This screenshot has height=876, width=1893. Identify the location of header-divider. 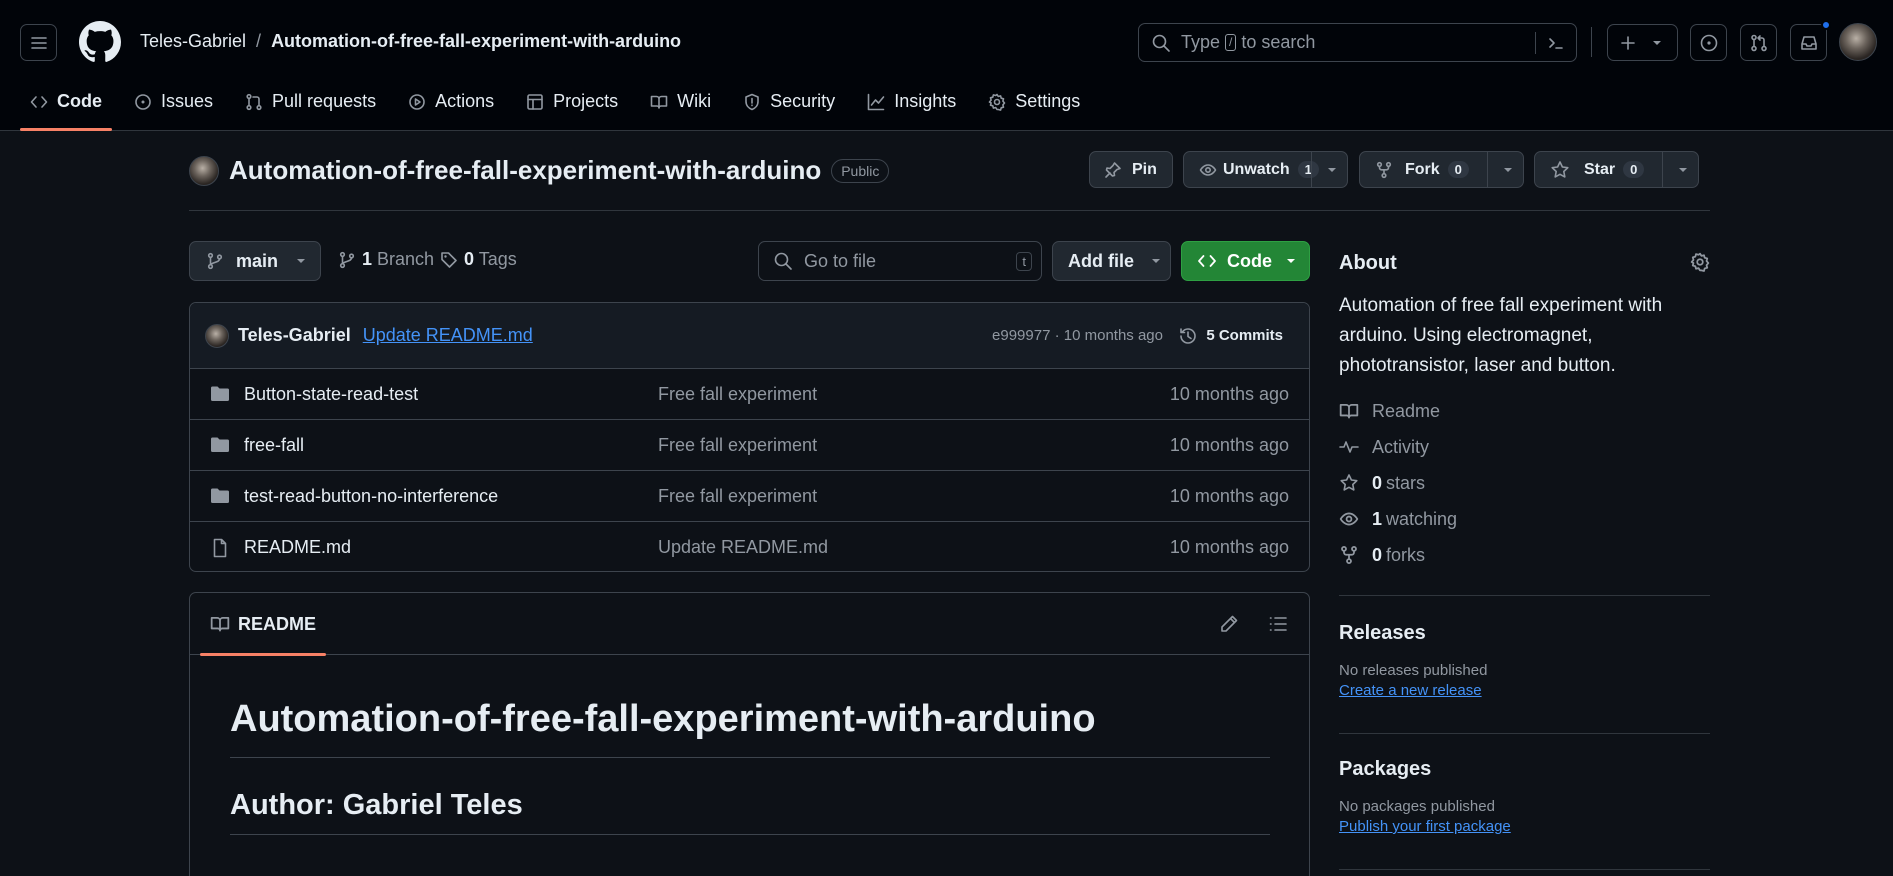
(1591, 42).